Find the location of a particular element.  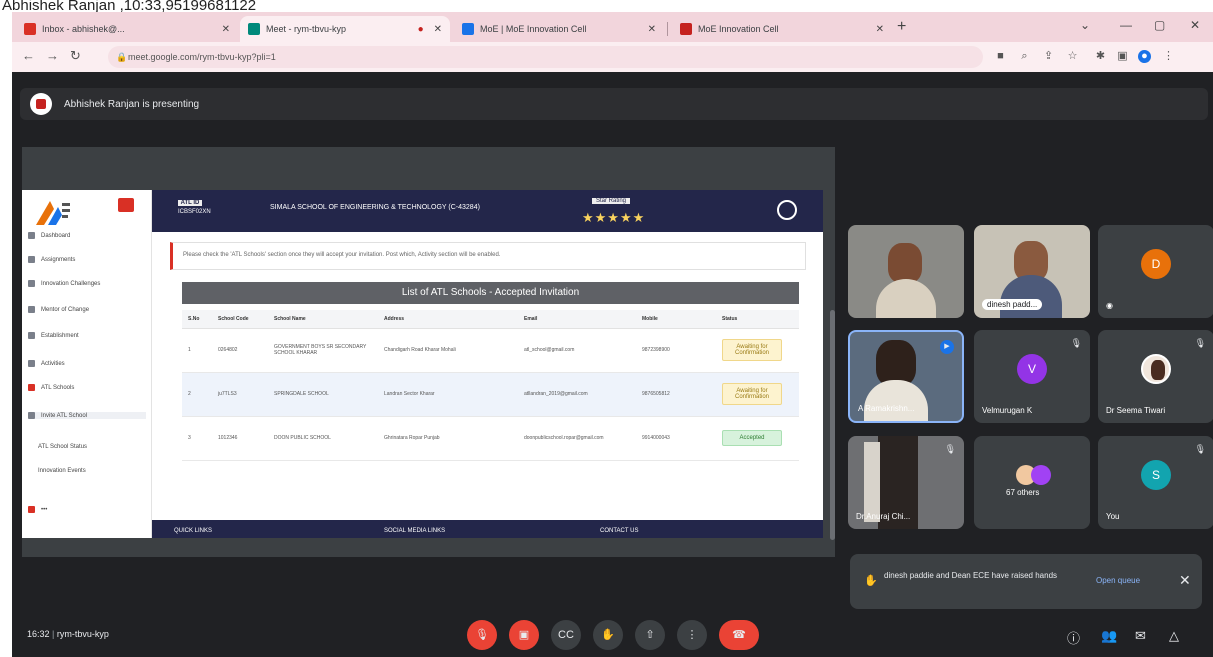

column-header: Status is located at coordinates (757, 319).